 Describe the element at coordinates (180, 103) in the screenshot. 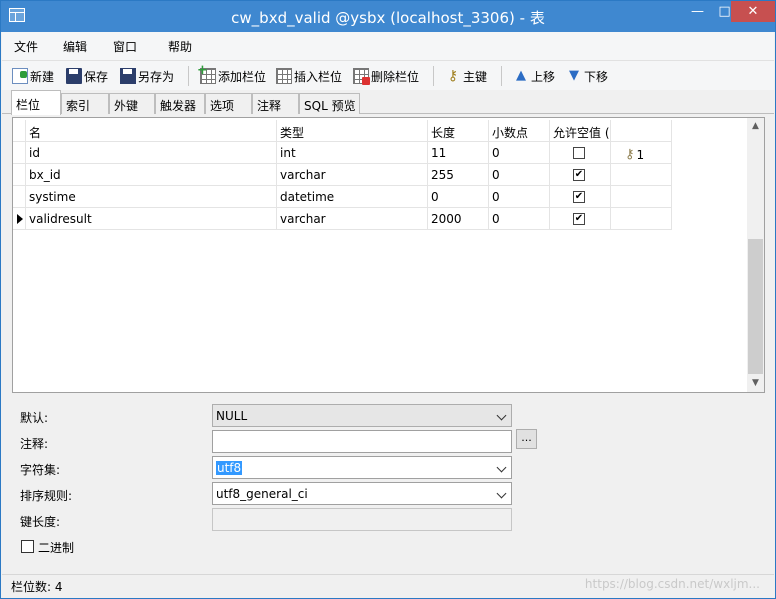

I see `tab-triggers: 触发器` at that location.